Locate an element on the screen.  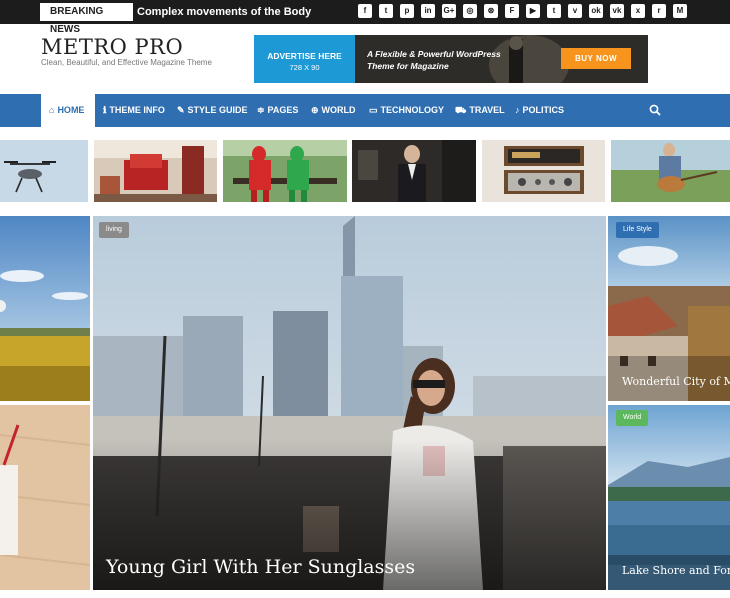
xing-icon: x is located at coordinates (638, 11).